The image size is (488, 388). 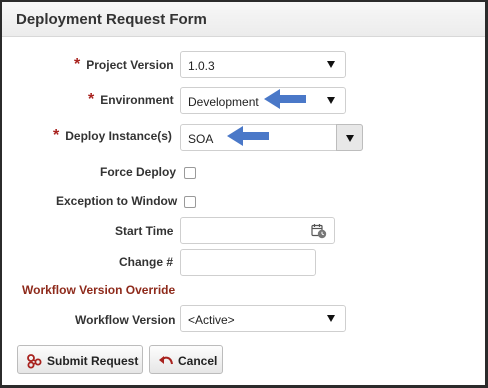 I want to click on environment-label-text: Environment, so click(x=137, y=100).